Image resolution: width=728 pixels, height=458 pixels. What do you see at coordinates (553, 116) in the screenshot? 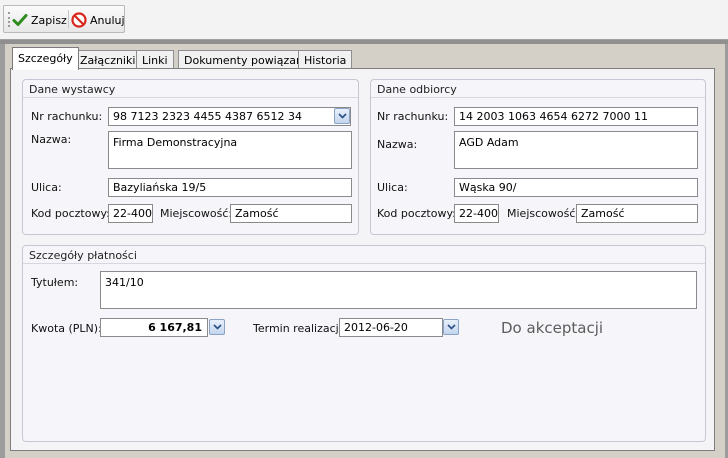
I see `recipient-account-value: 14 2003 1063 4654 6272 7000 11` at bounding box center [553, 116].